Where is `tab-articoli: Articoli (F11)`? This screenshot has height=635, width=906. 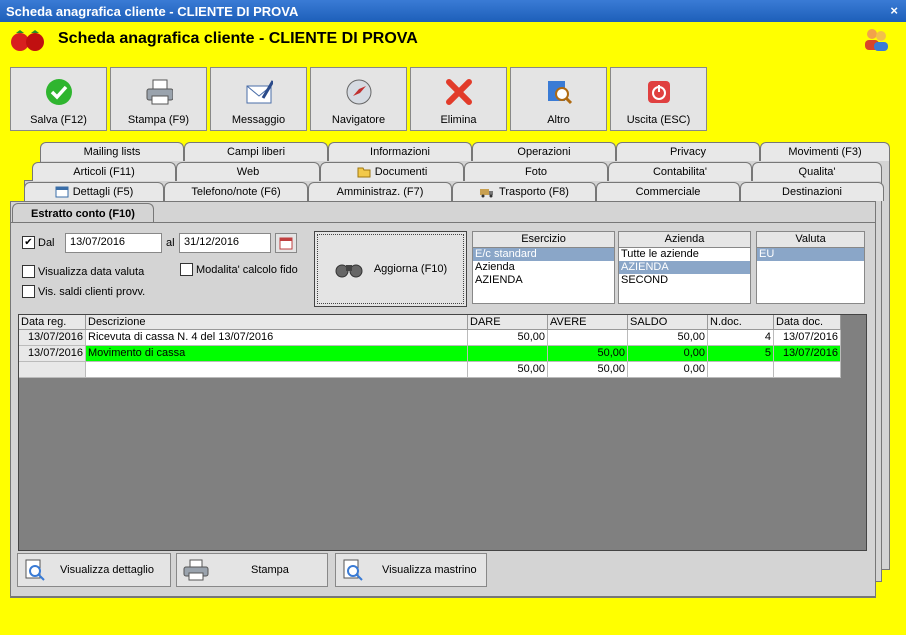
tab-articoli: Articoli (F11) is located at coordinates (104, 171).